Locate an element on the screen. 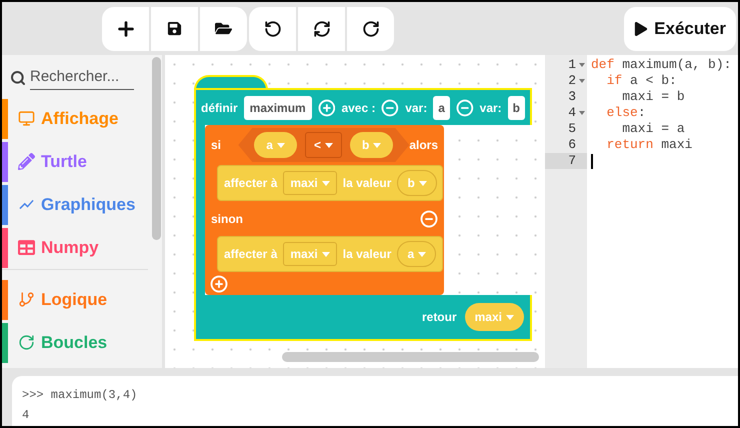 Image resolution: width=740 pixels, height=428 pixels. category-item: Turtle is located at coordinates (76, 161).